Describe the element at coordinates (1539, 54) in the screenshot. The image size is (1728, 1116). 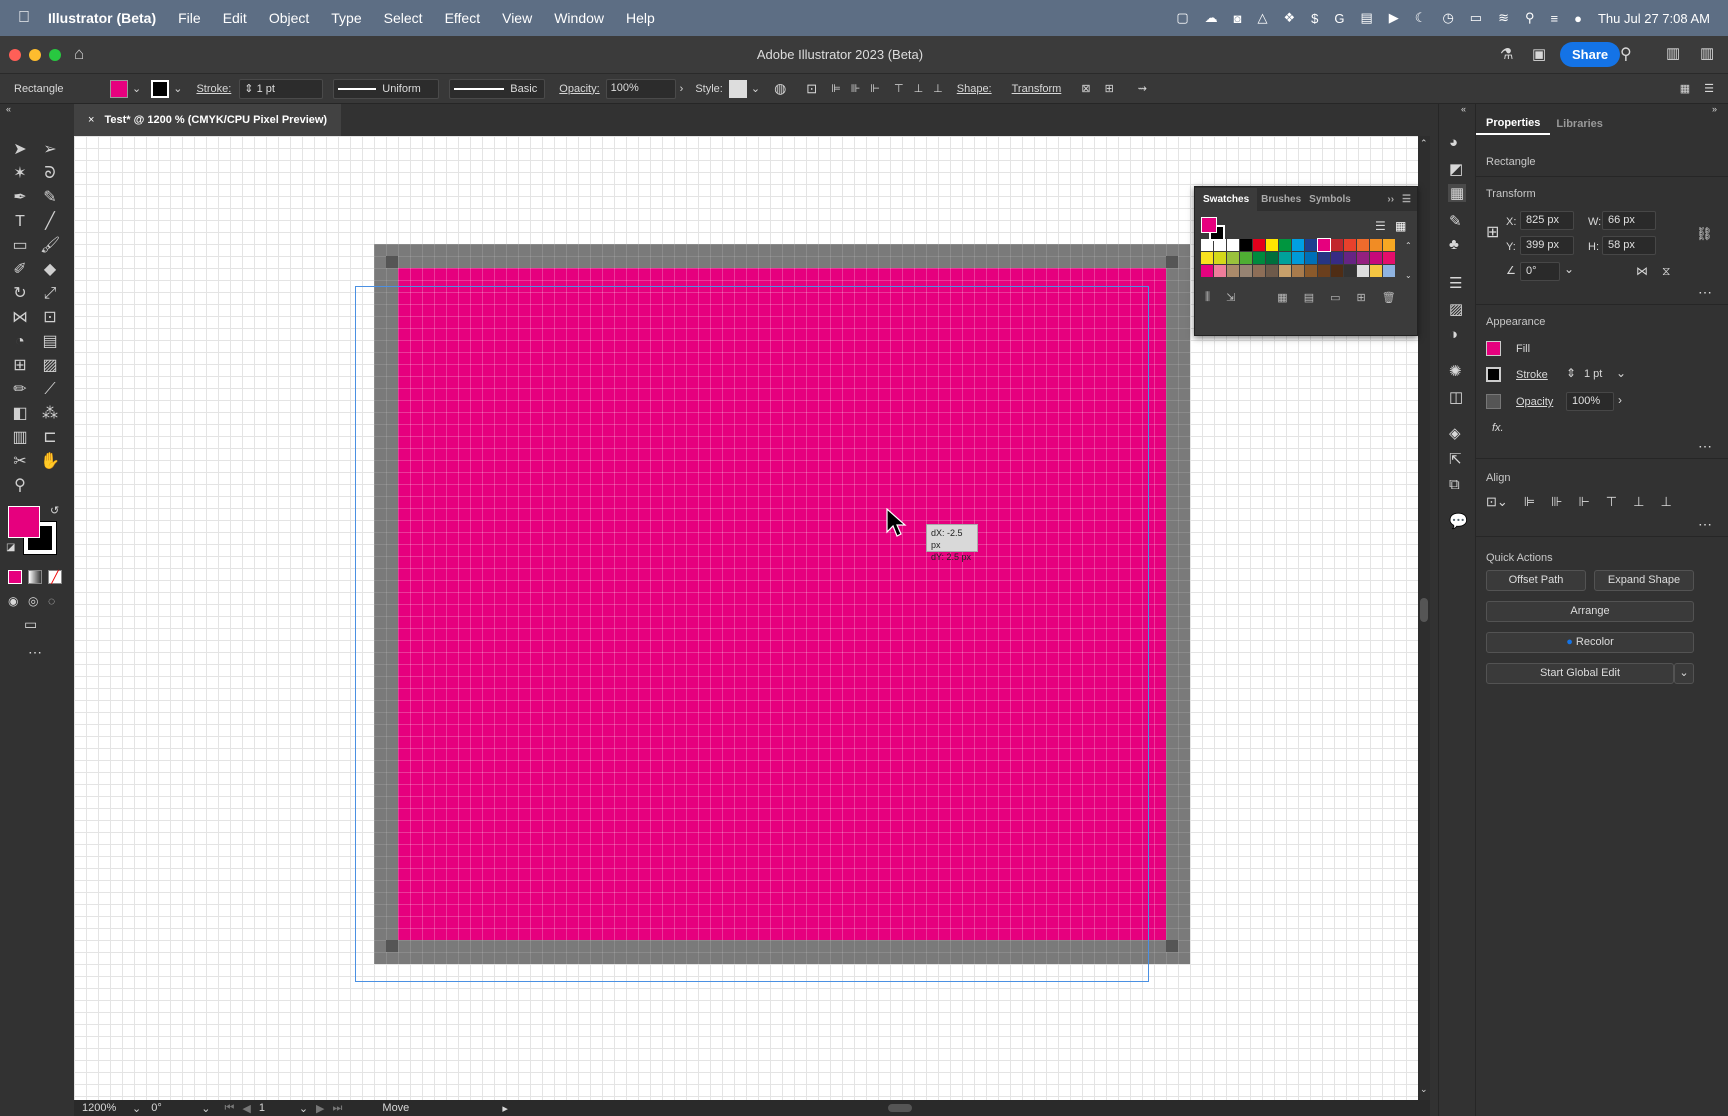
I see `comments-icon: ▣` at that location.